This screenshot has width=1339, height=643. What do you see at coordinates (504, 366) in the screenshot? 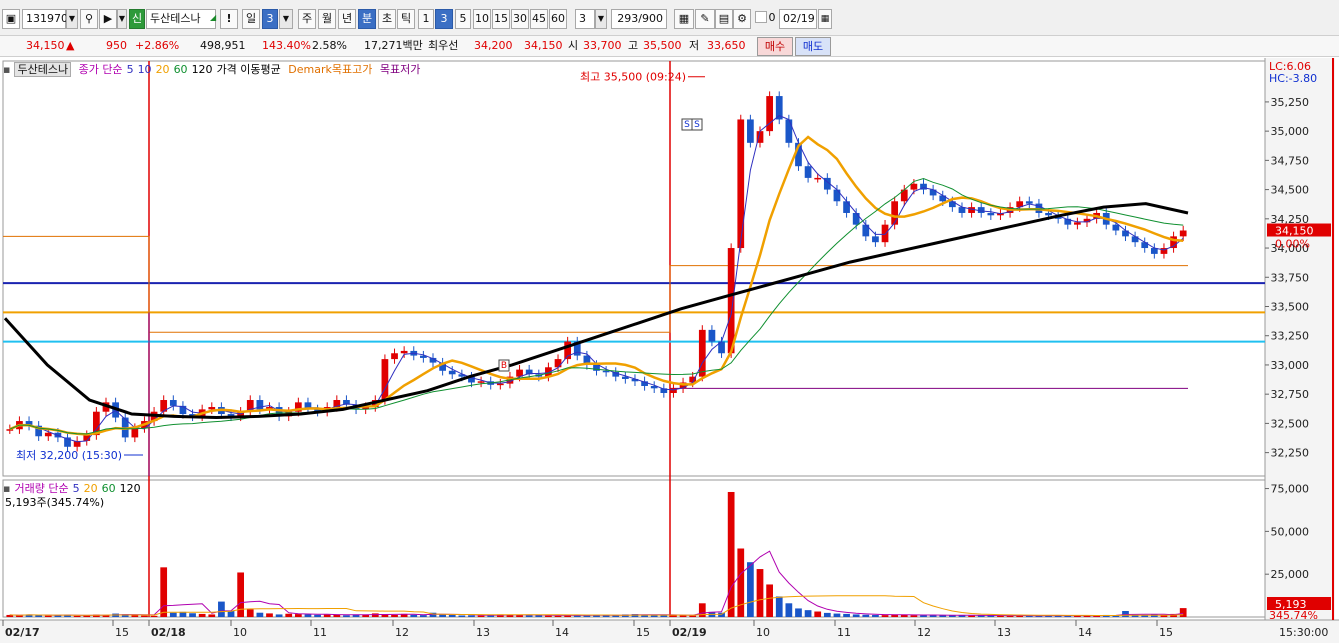
I see `signal-marker-label: B` at bounding box center [504, 366].